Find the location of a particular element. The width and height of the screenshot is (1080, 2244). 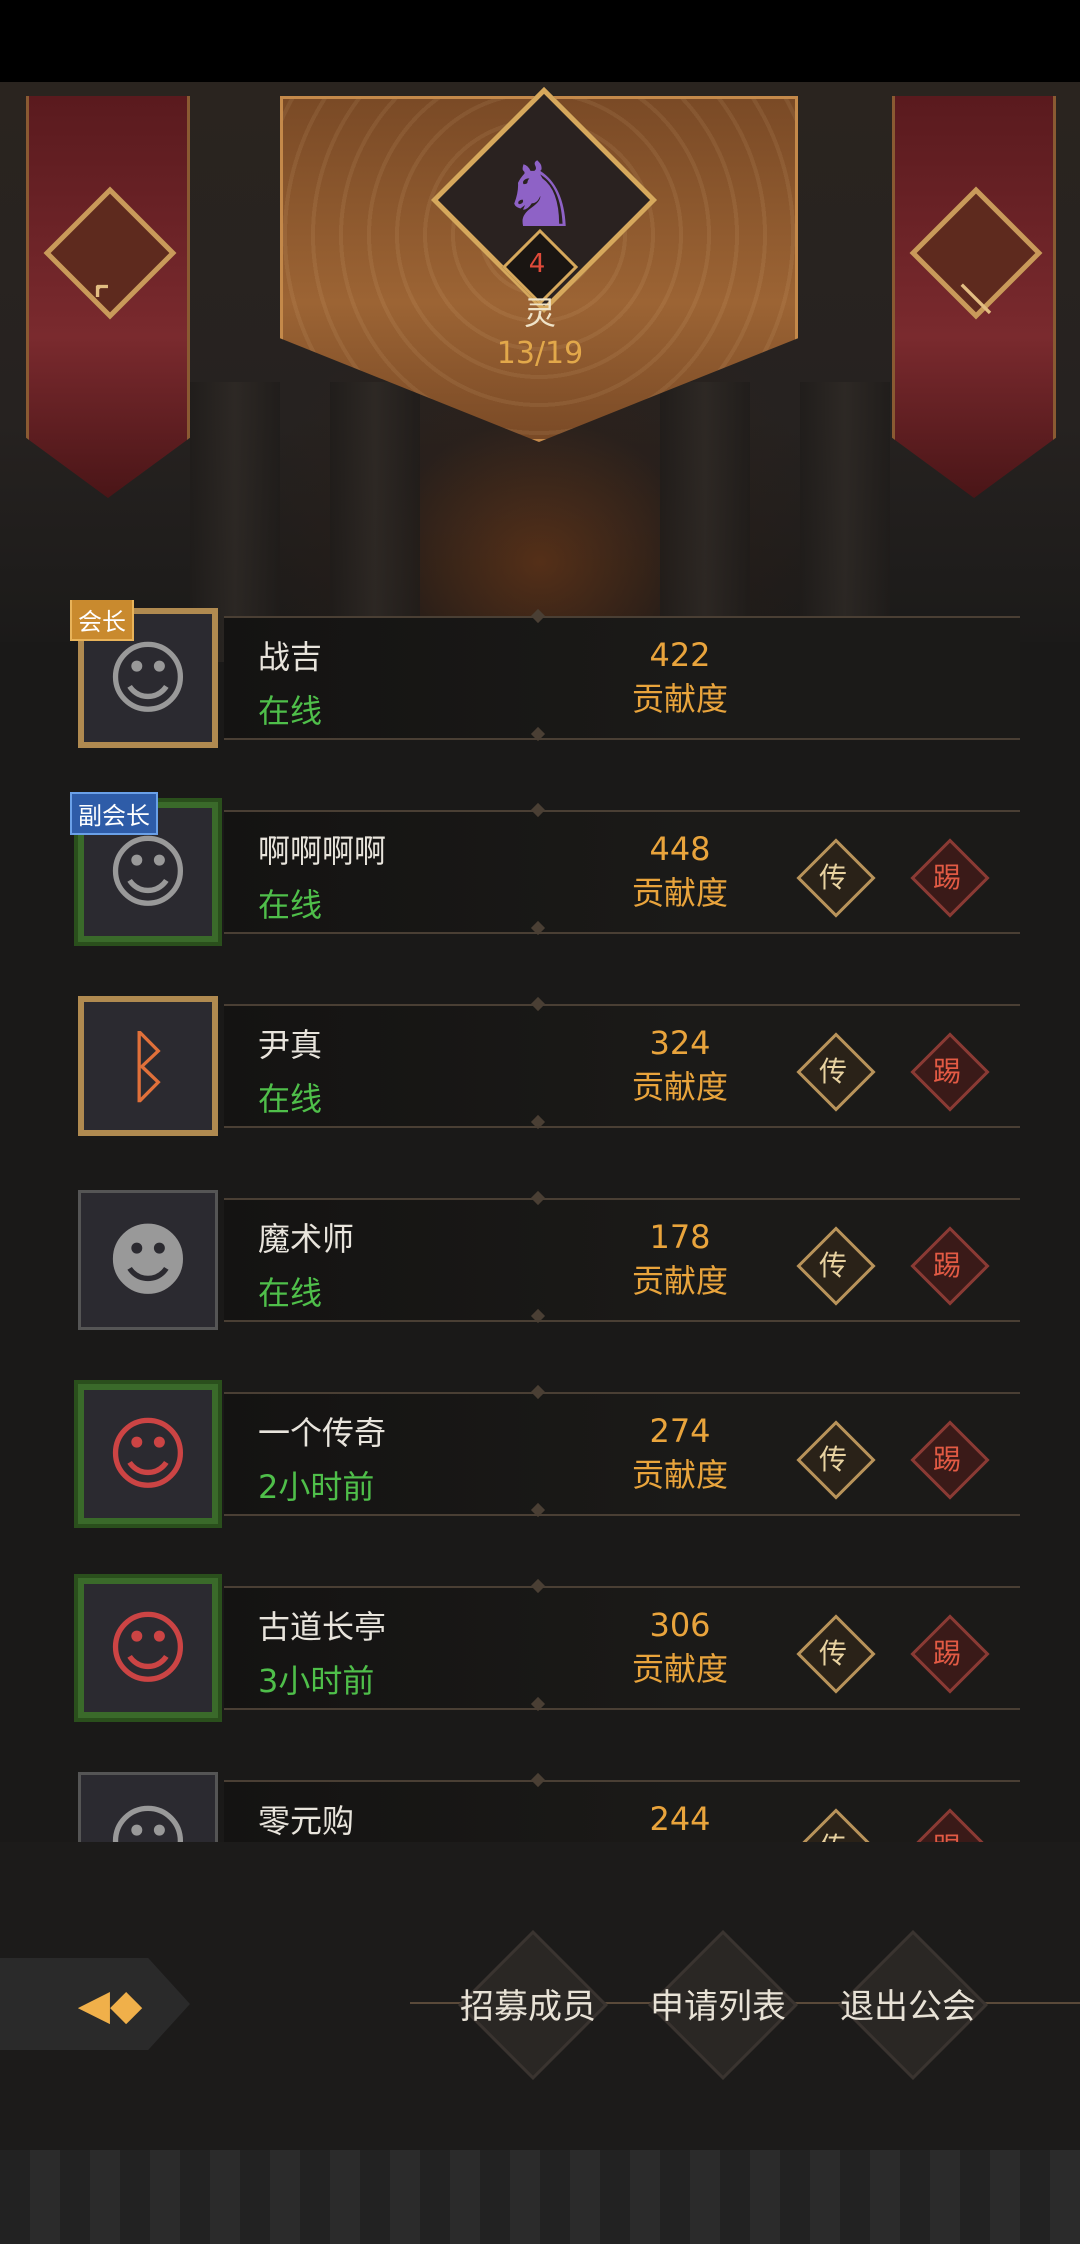

member-row: ☺ 会长 战吉 在线 422 贡献度 is located at coordinates (545, 674).